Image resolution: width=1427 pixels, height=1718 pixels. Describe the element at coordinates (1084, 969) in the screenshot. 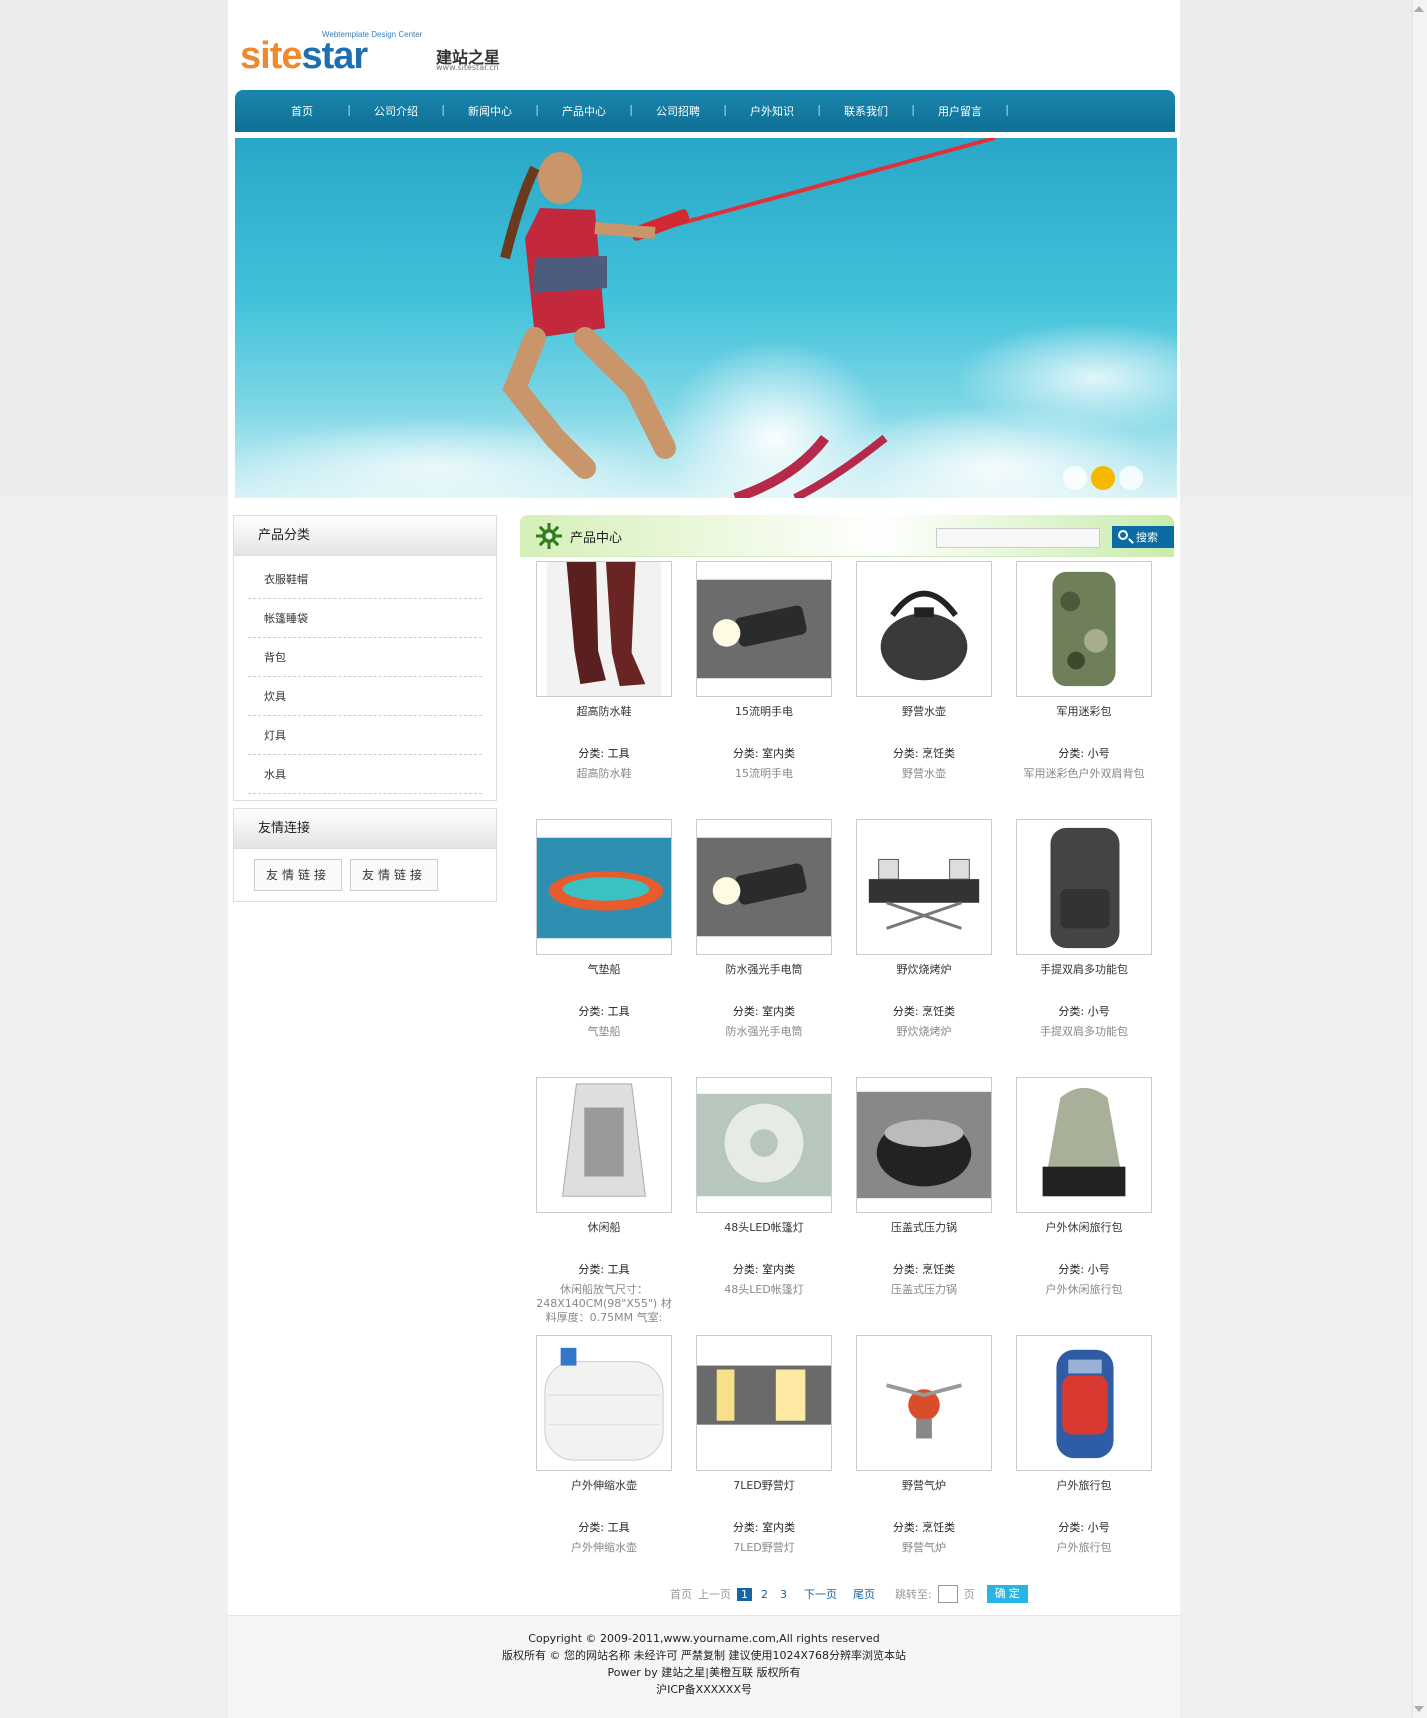

I see `product-name: 手提双肩多功能包` at that location.